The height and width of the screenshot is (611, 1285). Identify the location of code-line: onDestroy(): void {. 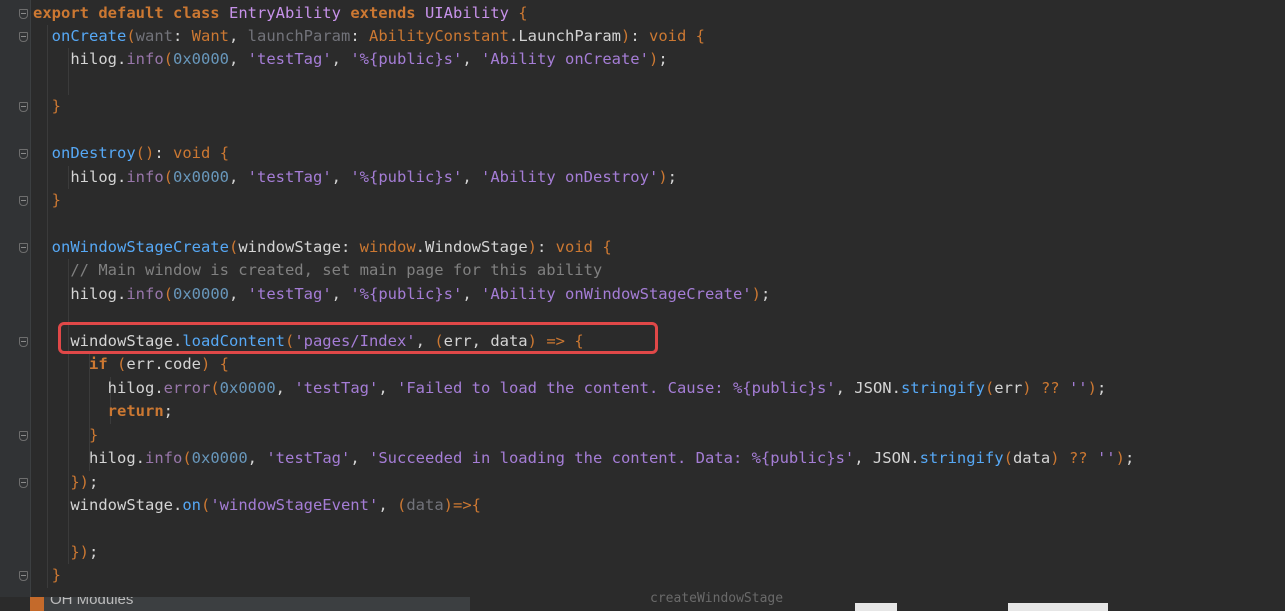
(131, 153).